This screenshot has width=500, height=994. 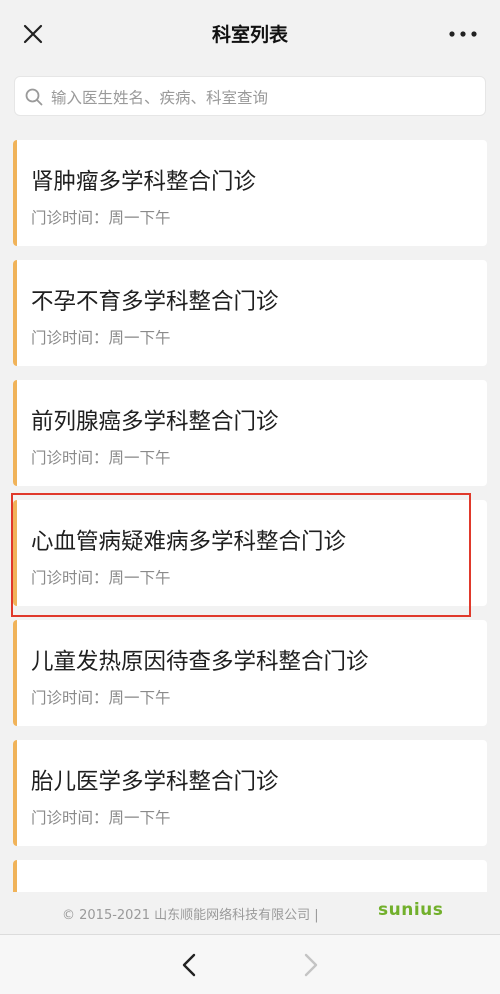 I want to click on department-card: 前列腺癌多学科整合门诊 门诊时间：周一下午, so click(x=250, y=433).